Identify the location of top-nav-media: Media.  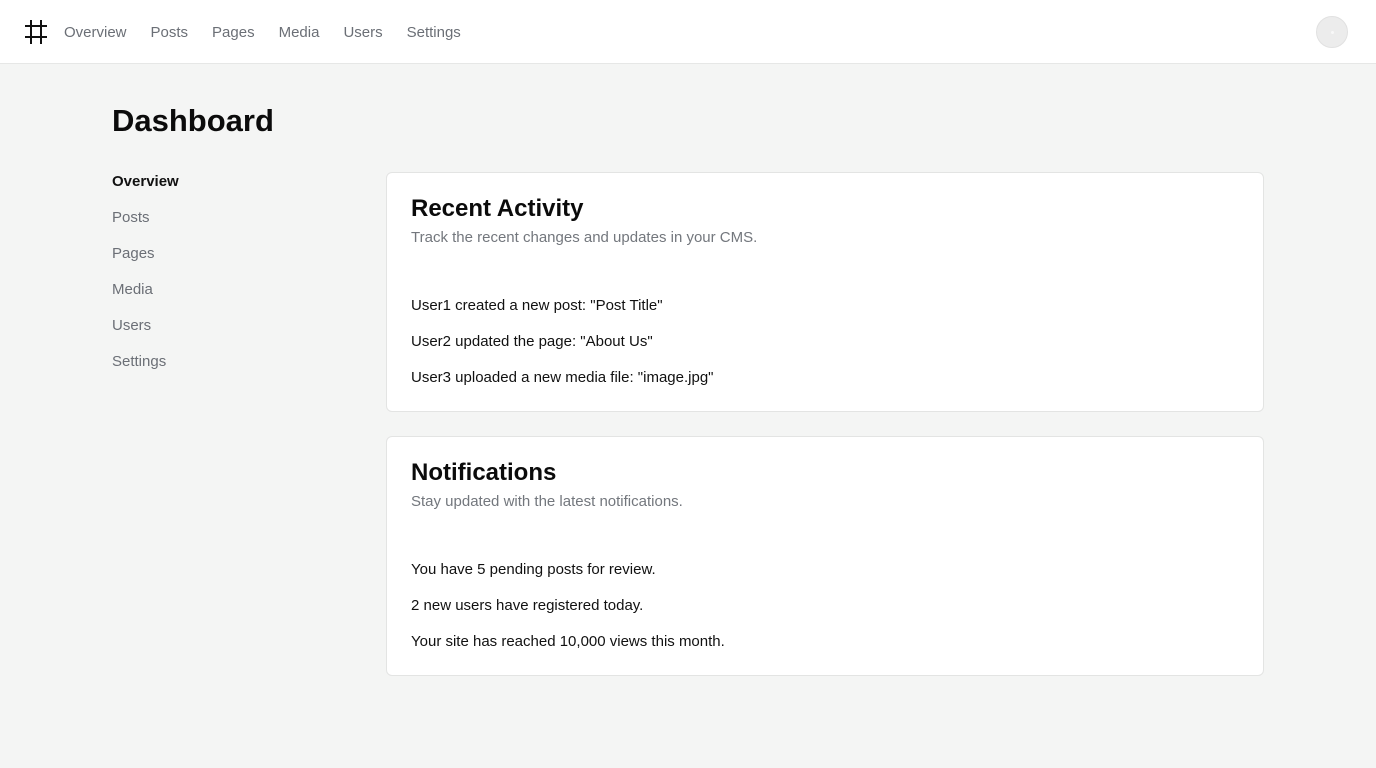
(299, 32).